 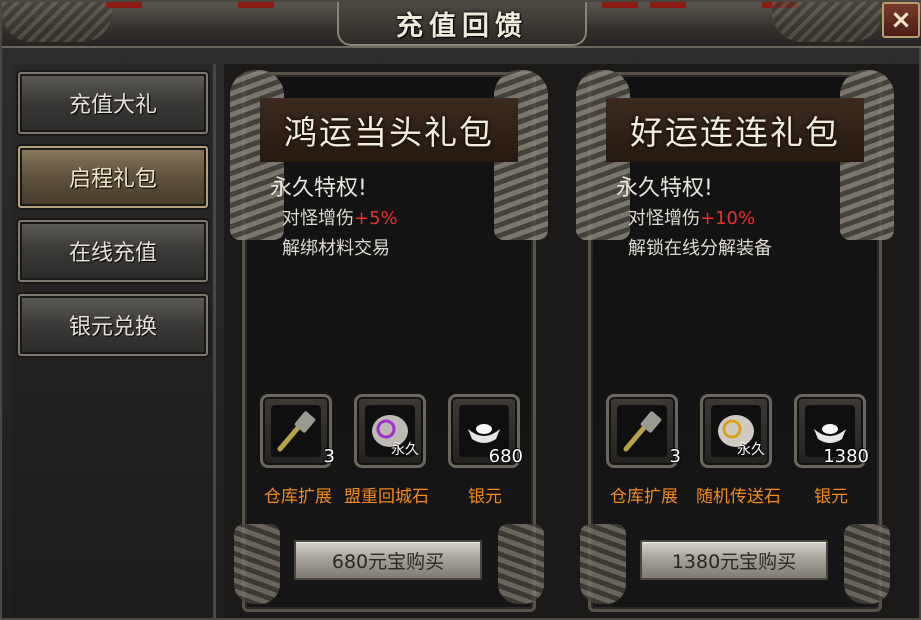 I want to click on buy-button: 680元宝购买, so click(x=388, y=560).